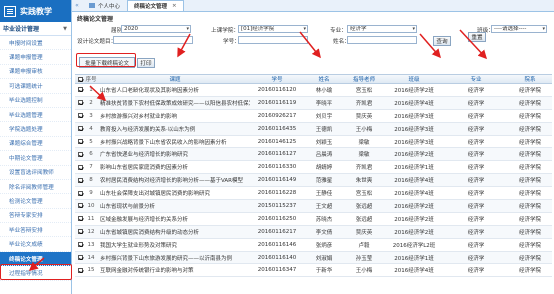  Describe the element at coordinates (35, 115) in the screenshot. I see `sidebar-item: 毕业选题管理` at that location.